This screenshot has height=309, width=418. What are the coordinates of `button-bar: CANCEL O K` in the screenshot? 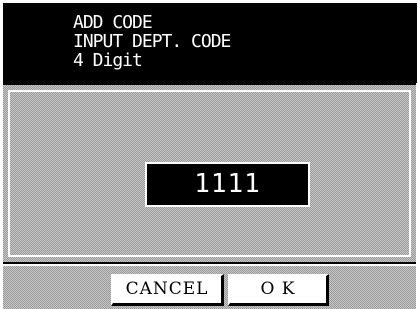 It's located at (209, 287).